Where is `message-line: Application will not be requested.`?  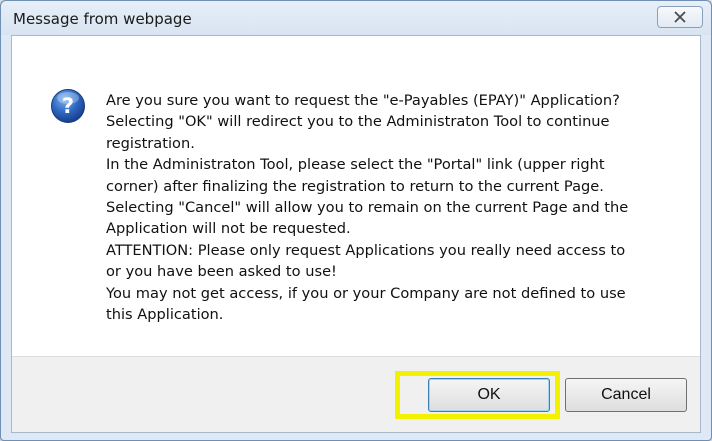
message-line: Application will not be requested. is located at coordinates (228, 229).